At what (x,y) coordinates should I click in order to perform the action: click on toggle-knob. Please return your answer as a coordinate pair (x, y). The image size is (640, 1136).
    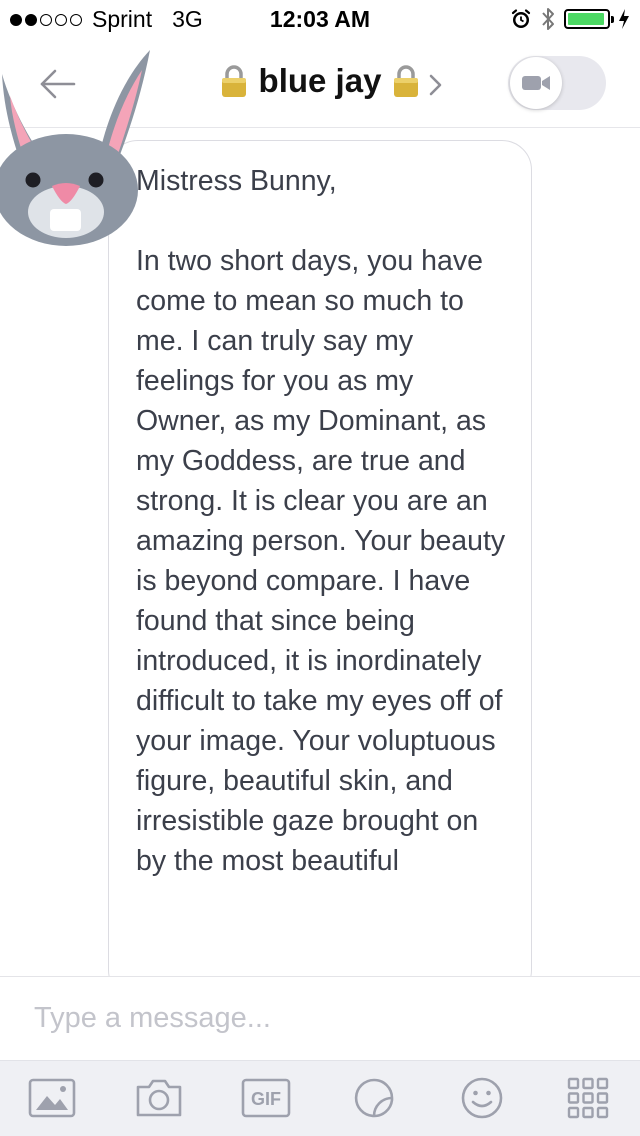
    Looking at the image, I should click on (536, 83).